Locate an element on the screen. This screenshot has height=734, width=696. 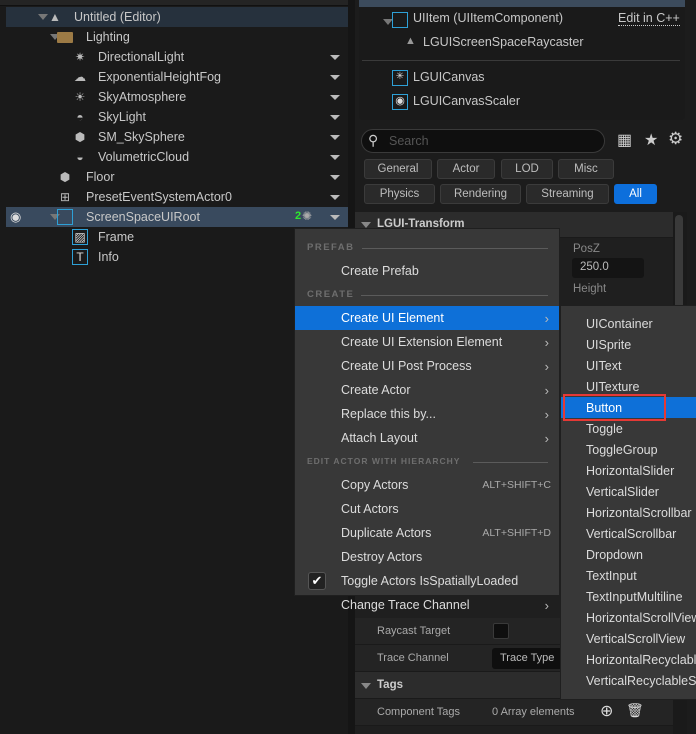
submenu-item: HorizontalSlider is located at coordinates (628, 470).